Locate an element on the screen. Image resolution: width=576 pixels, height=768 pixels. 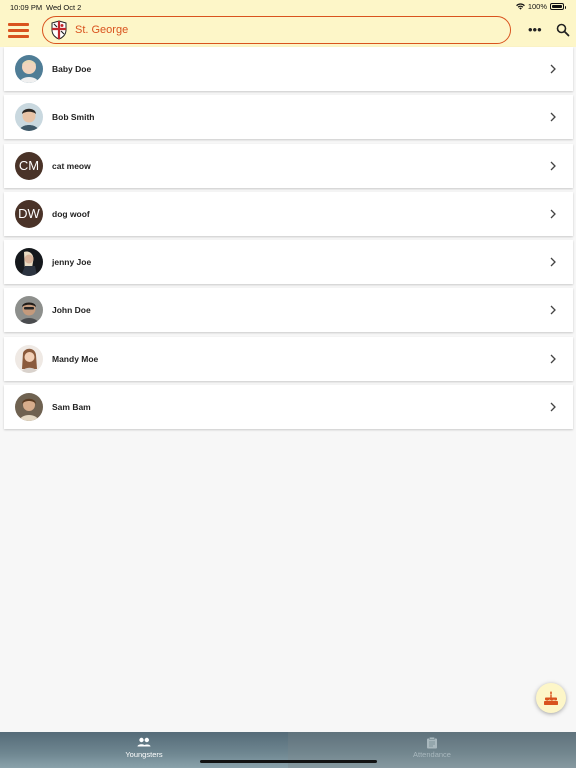
status-right: 100% is located at coordinates (540, 6).